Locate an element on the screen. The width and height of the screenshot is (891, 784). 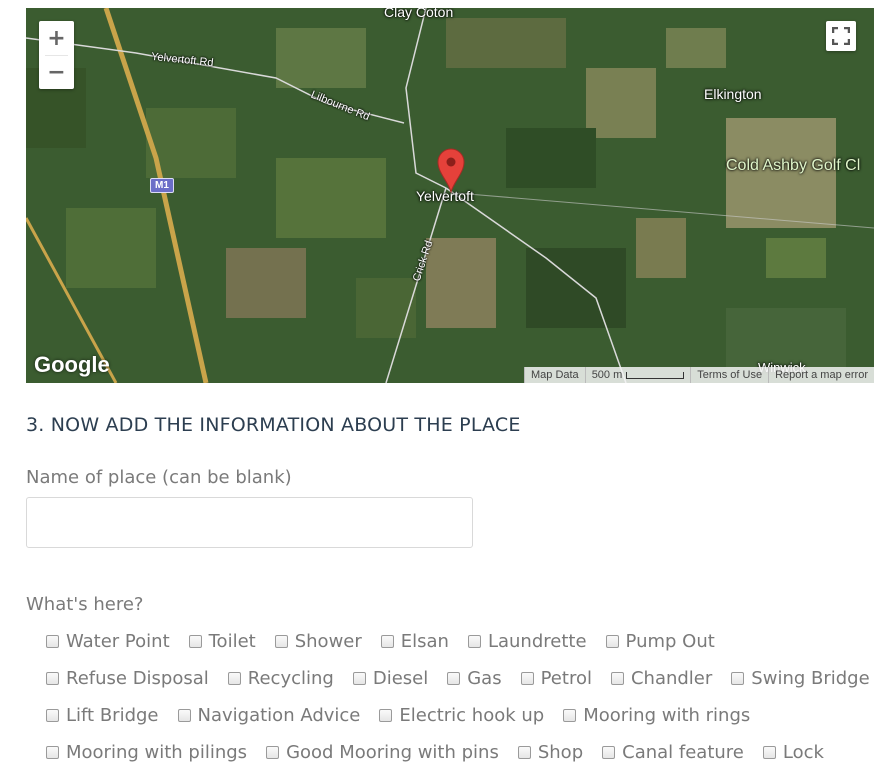
whats-here-label: What's here? is located at coordinates (85, 604).